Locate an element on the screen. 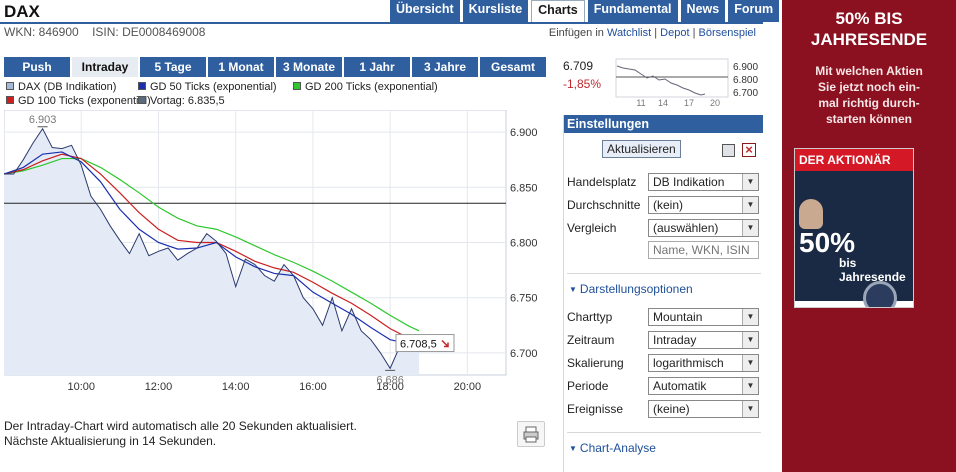 This screenshot has height=472, width=956. isin-label: ISIN: DE0008469008 is located at coordinates (149, 32).